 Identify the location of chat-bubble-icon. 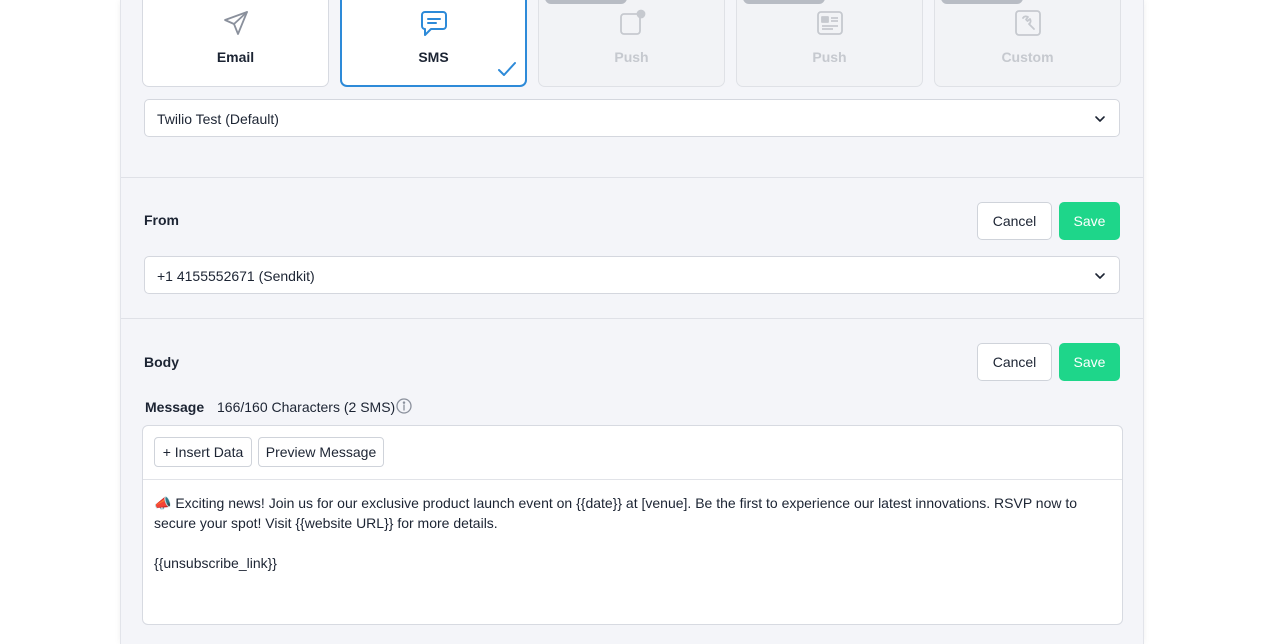
(433, 23).